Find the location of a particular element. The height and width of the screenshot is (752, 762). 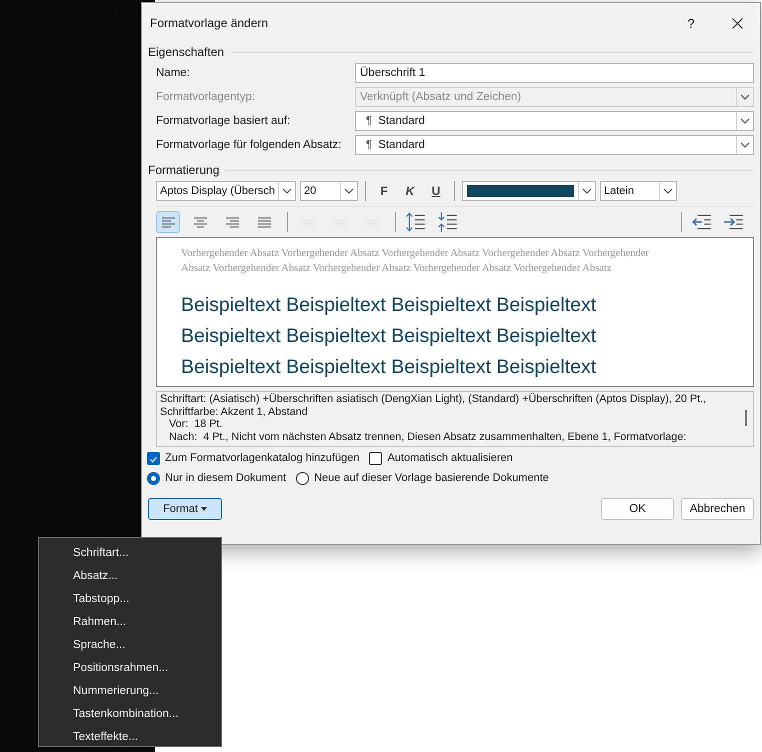

ok-button: OK is located at coordinates (637, 509).